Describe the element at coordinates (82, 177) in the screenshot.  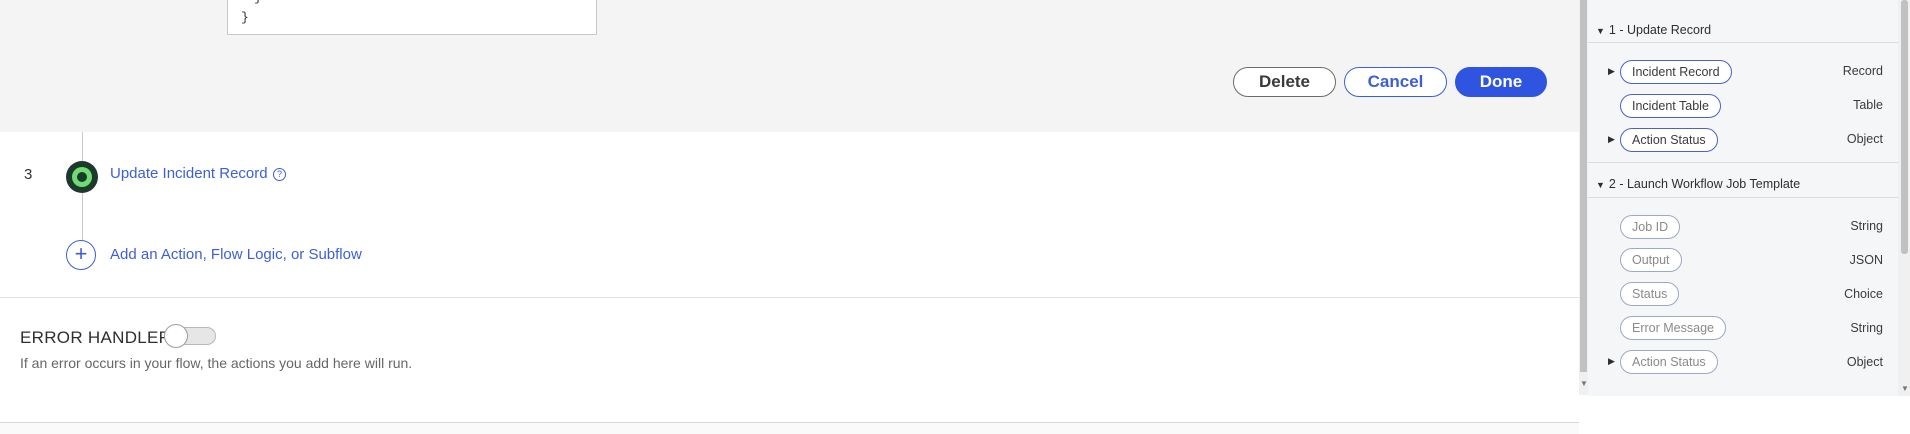
I see `action-status-icon` at that location.